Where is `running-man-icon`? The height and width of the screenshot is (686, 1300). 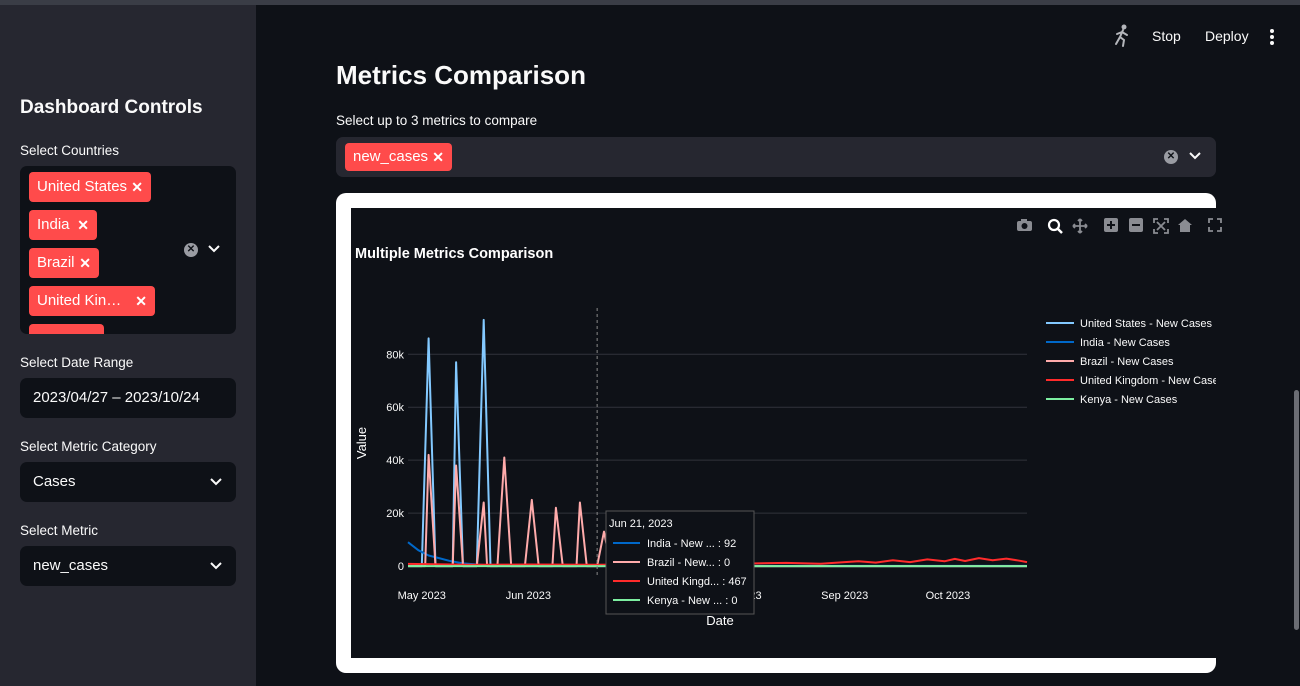 running-man-icon is located at coordinates (1122, 38).